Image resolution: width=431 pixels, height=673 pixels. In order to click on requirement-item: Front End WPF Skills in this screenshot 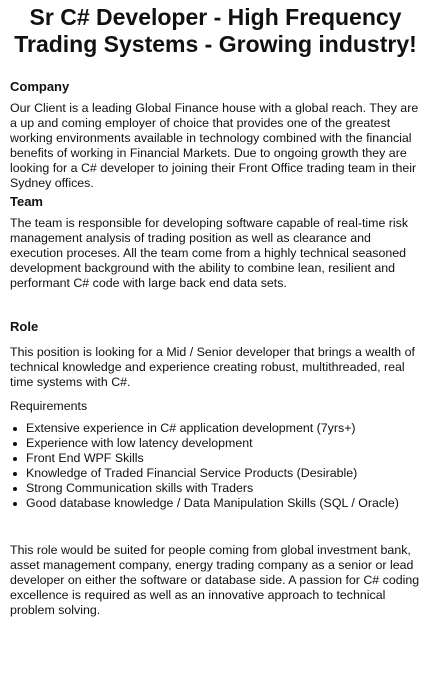, I will do `click(217, 458)`.